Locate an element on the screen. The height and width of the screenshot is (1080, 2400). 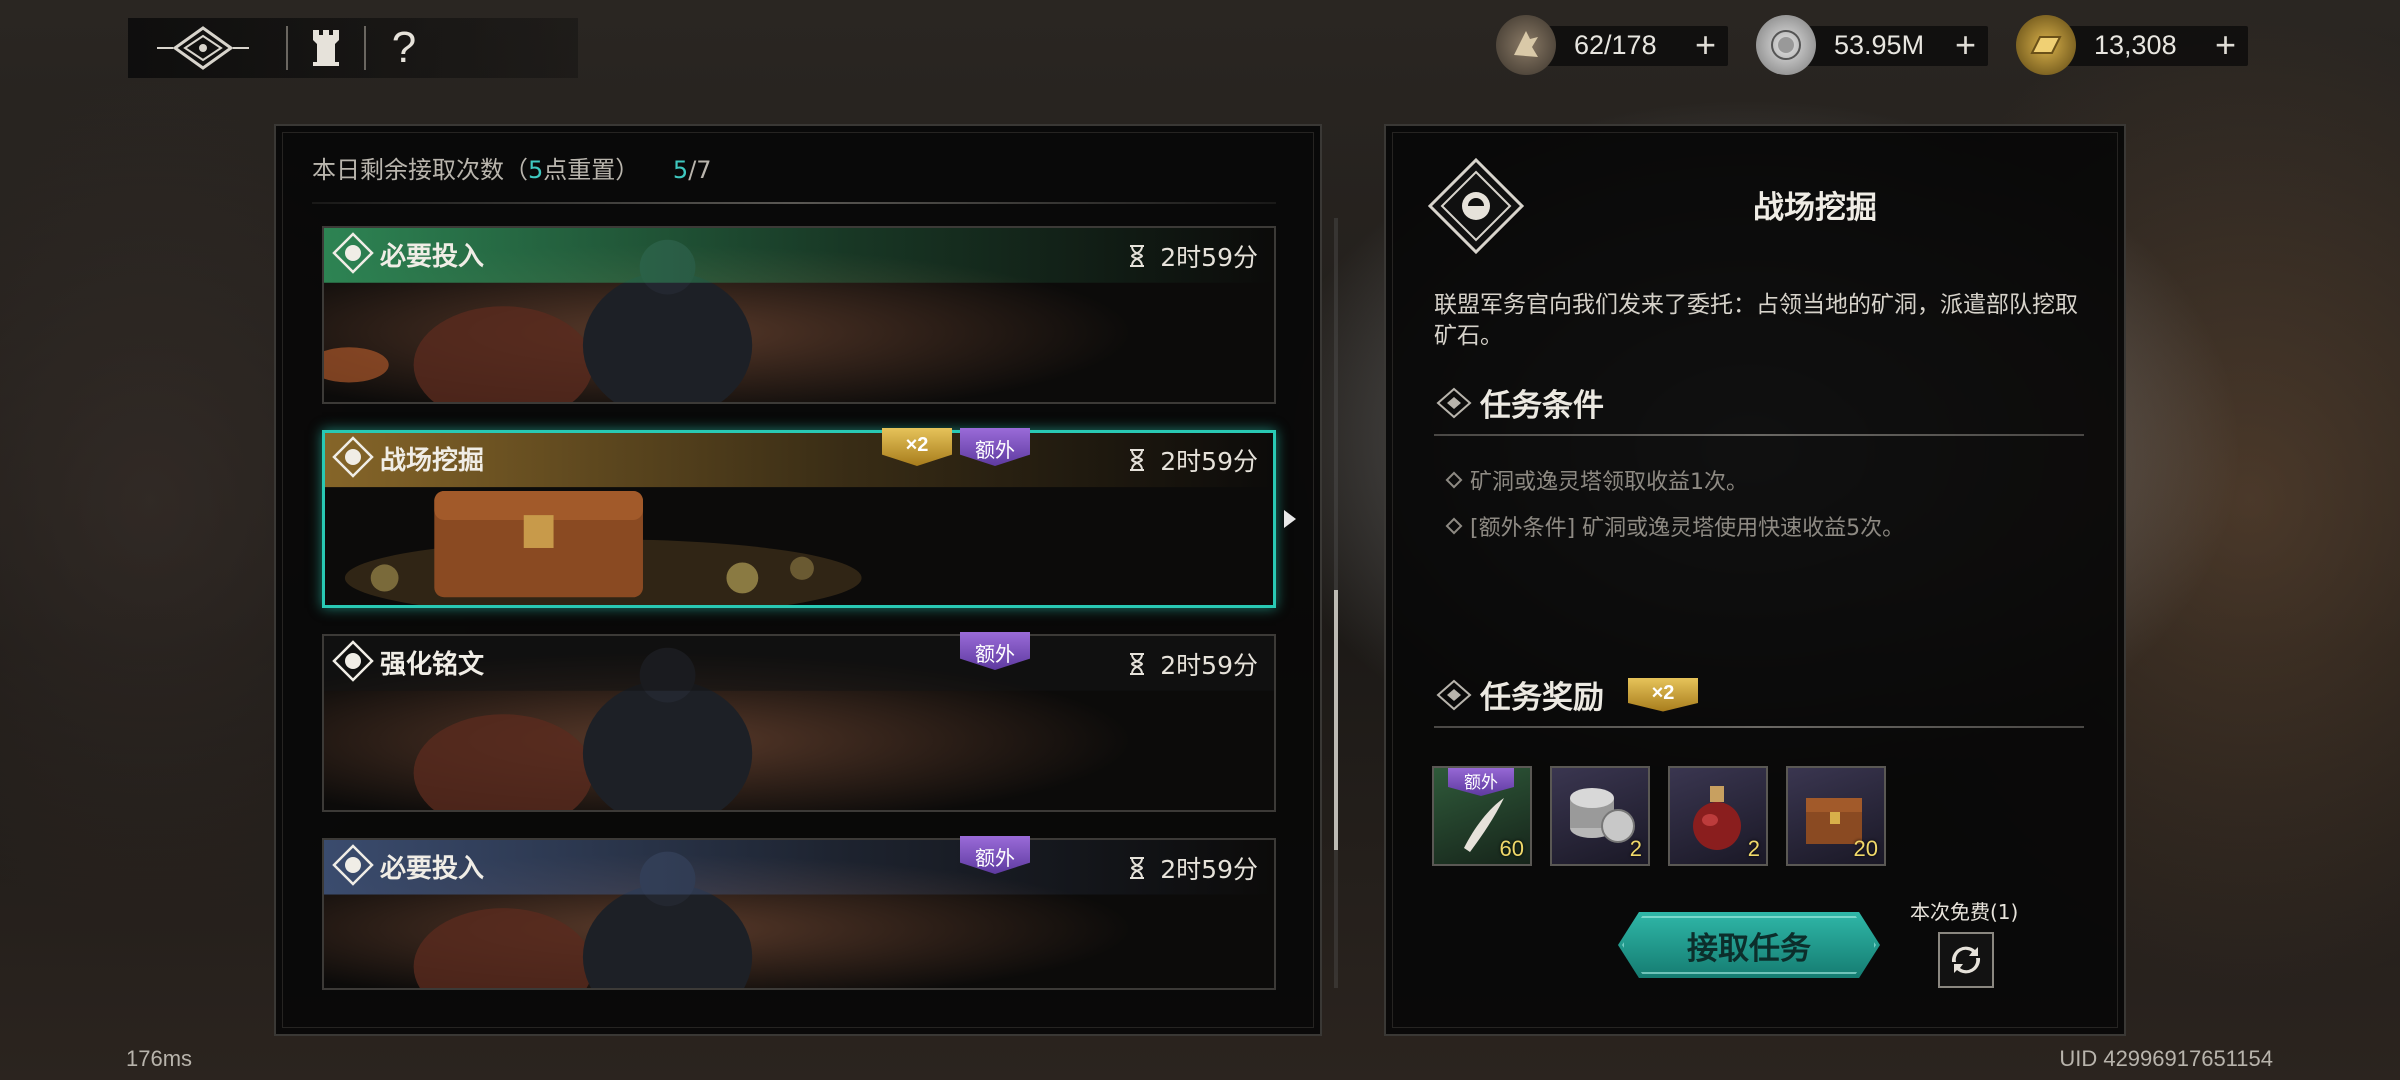
daily-total: /7 is located at coordinates (700, 170).